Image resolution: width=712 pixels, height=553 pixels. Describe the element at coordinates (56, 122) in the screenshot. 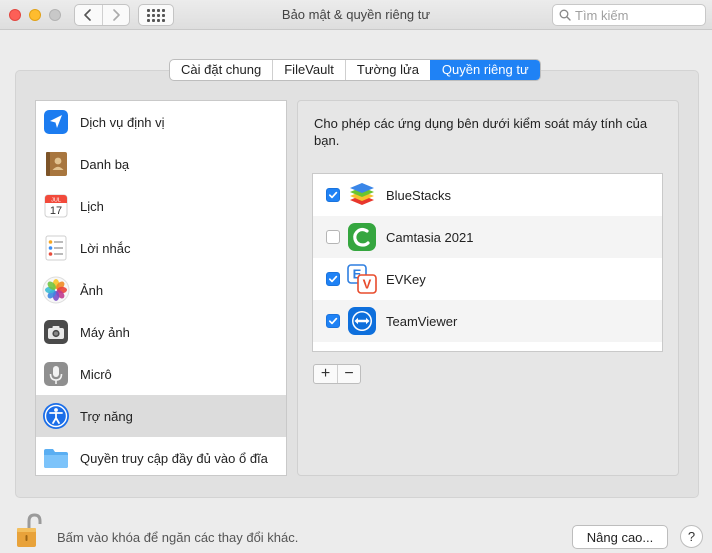

I see `location-arrow-icon` at that location.